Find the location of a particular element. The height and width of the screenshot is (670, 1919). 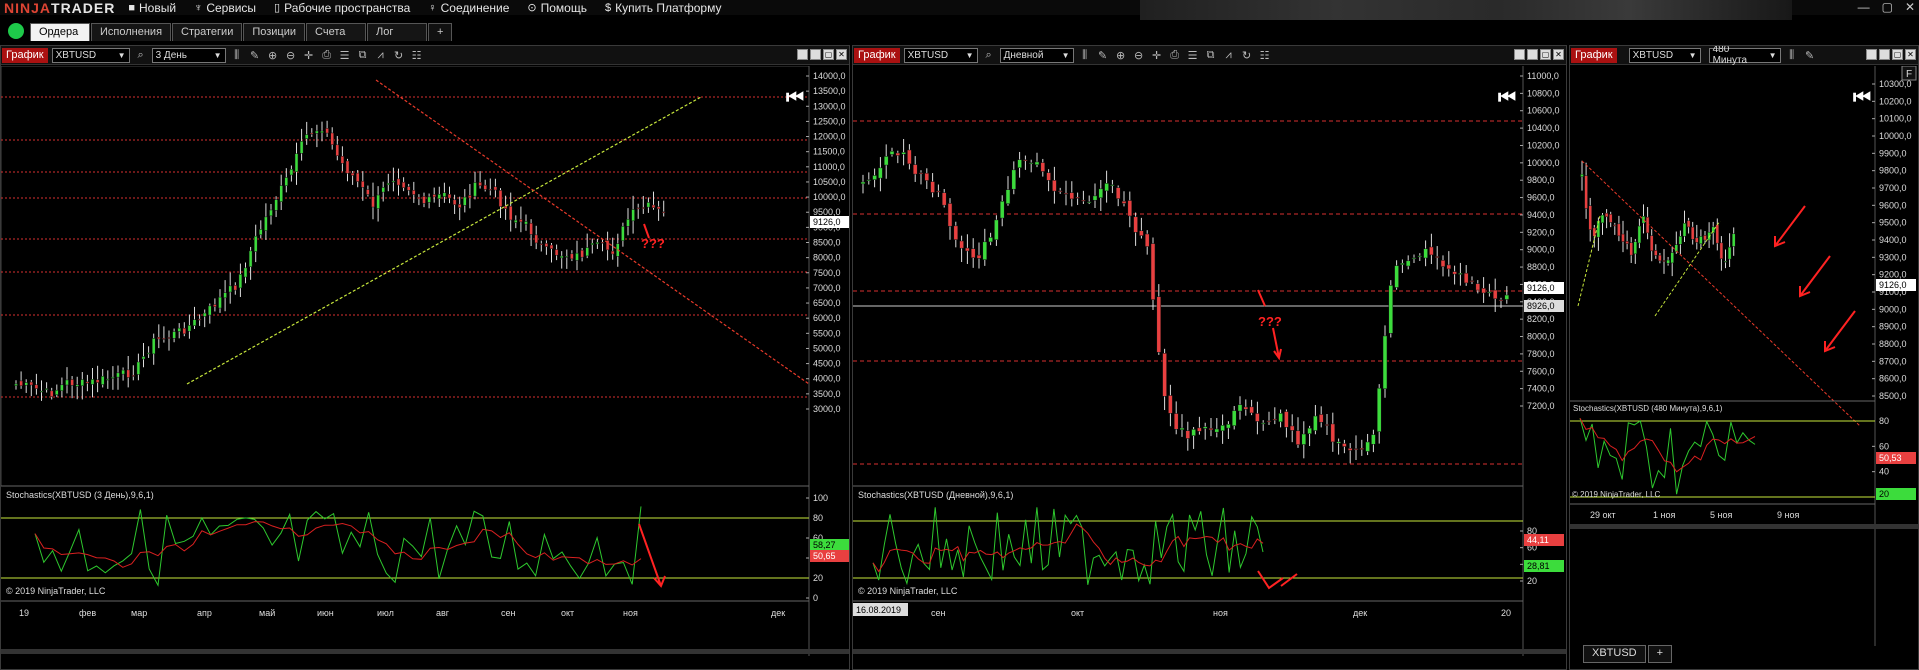

tab-4: Счета is located at coordinates (336, 32).